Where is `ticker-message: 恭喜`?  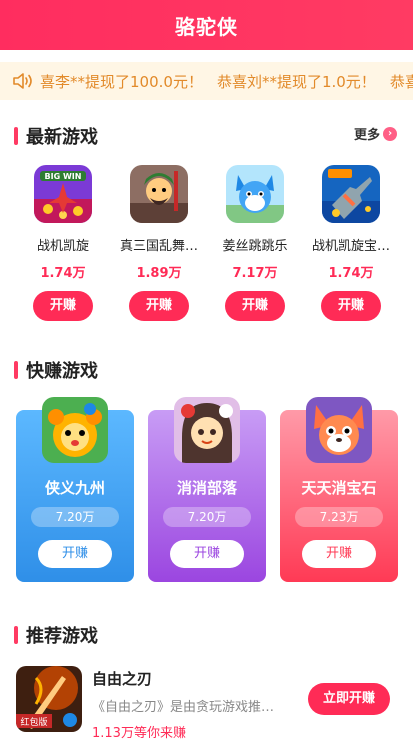 ticker-message: 恭喜 is located at coordinates (401, 81).